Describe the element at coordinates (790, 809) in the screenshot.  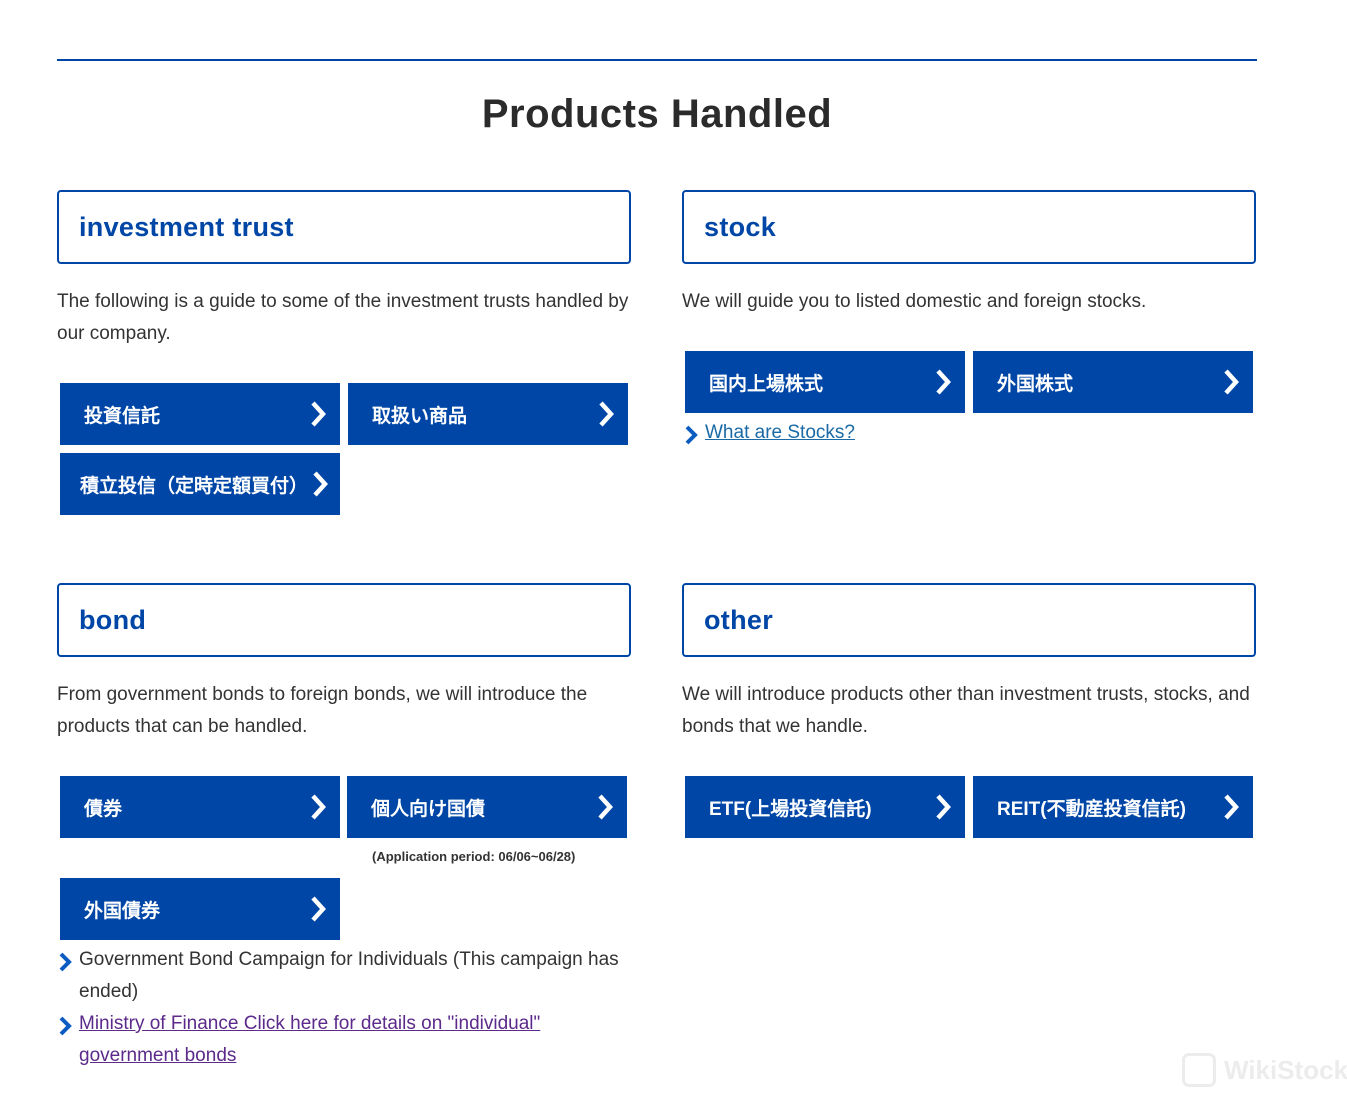
I see `button-label: ETF(上場投資信託)` at that location.